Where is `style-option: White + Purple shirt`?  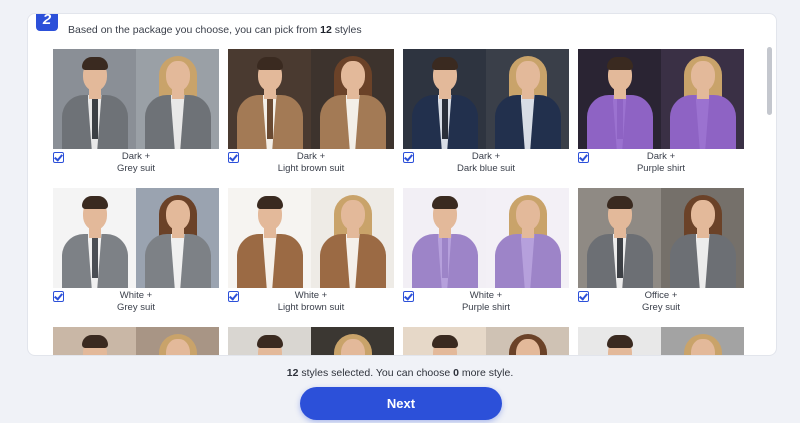 style-option: White + Purple shirt is located at coordinates (486, 250).